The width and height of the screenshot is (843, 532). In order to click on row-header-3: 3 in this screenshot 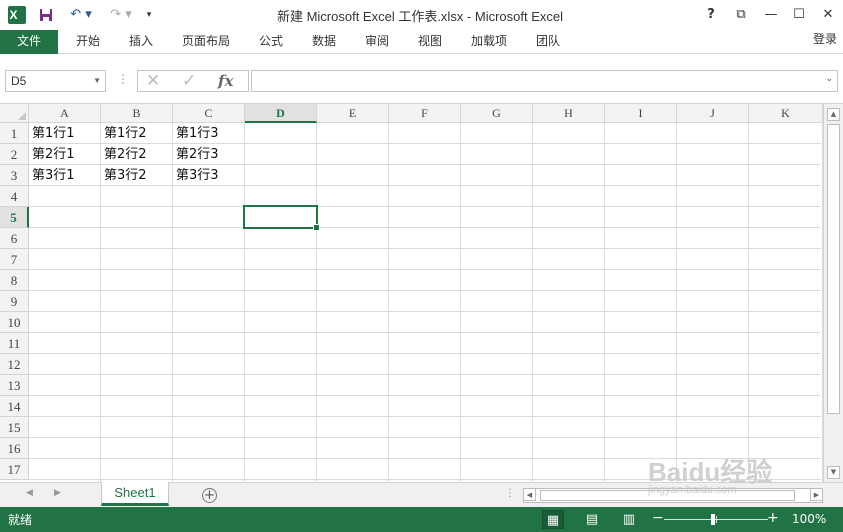, I will do `click(14, 175)`.